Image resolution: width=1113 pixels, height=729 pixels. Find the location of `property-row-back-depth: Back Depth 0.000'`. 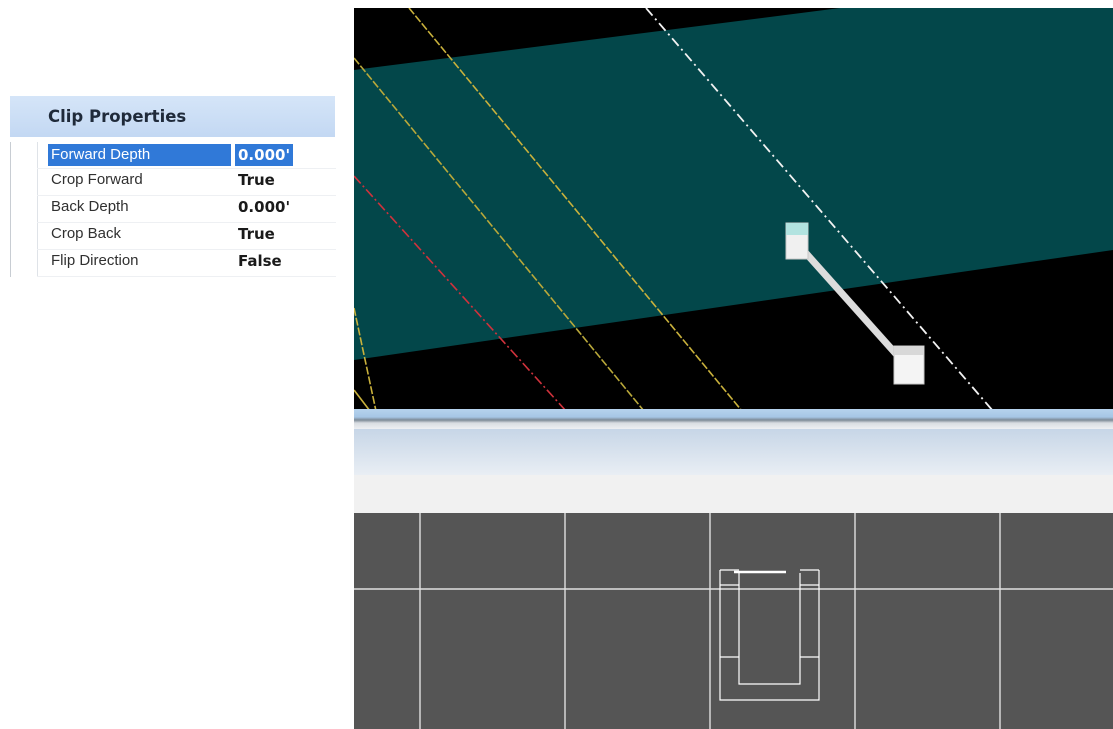

property-row-back-depth: Back Depth 0.000' is located at coordinates (173, 209).